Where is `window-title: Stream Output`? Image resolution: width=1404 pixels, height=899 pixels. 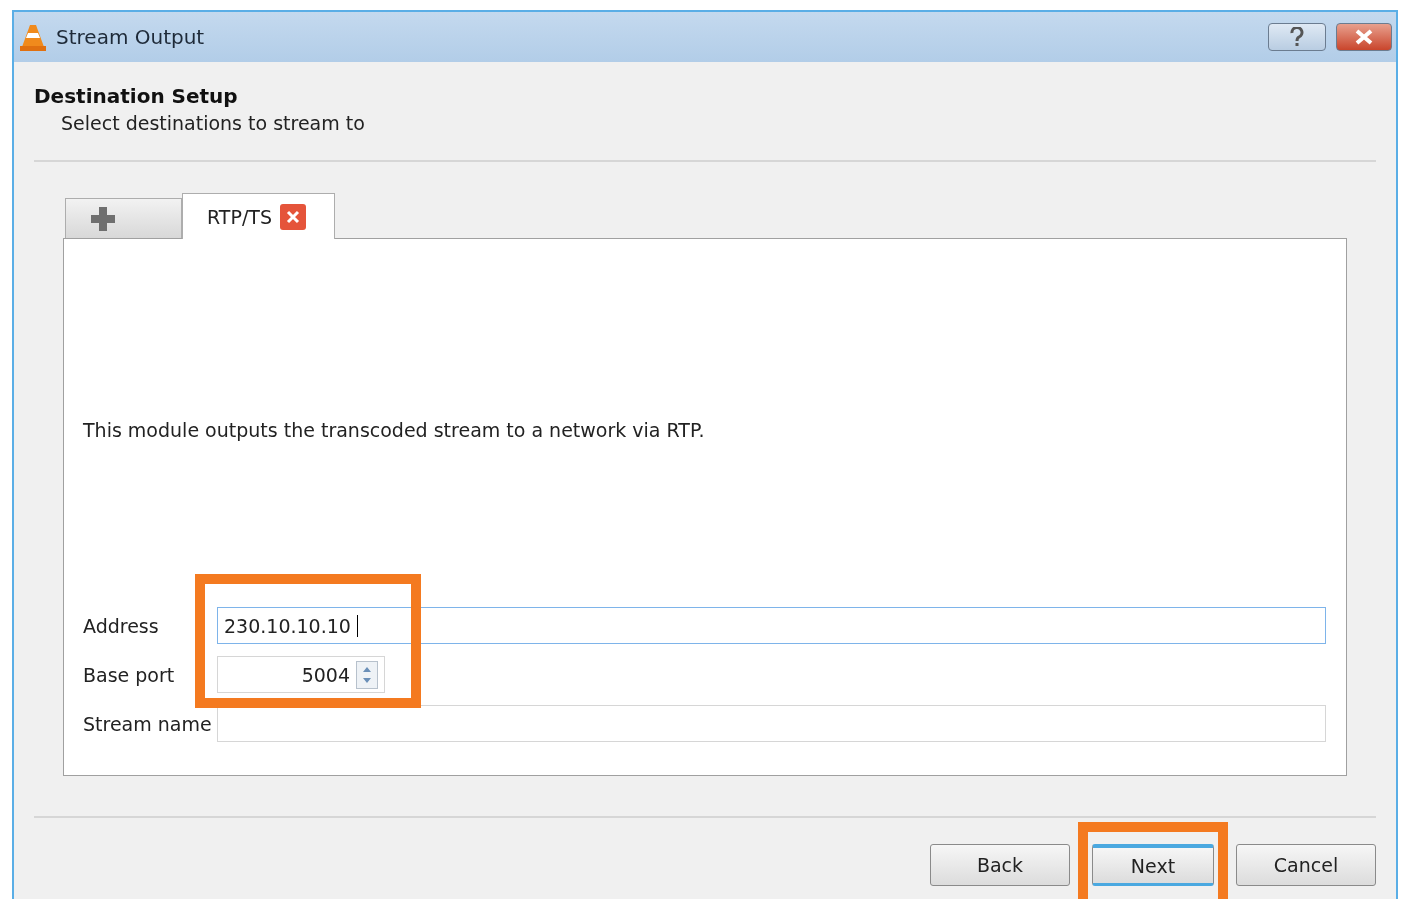 window-title: Stream Output is located at coordinates (131, 37).